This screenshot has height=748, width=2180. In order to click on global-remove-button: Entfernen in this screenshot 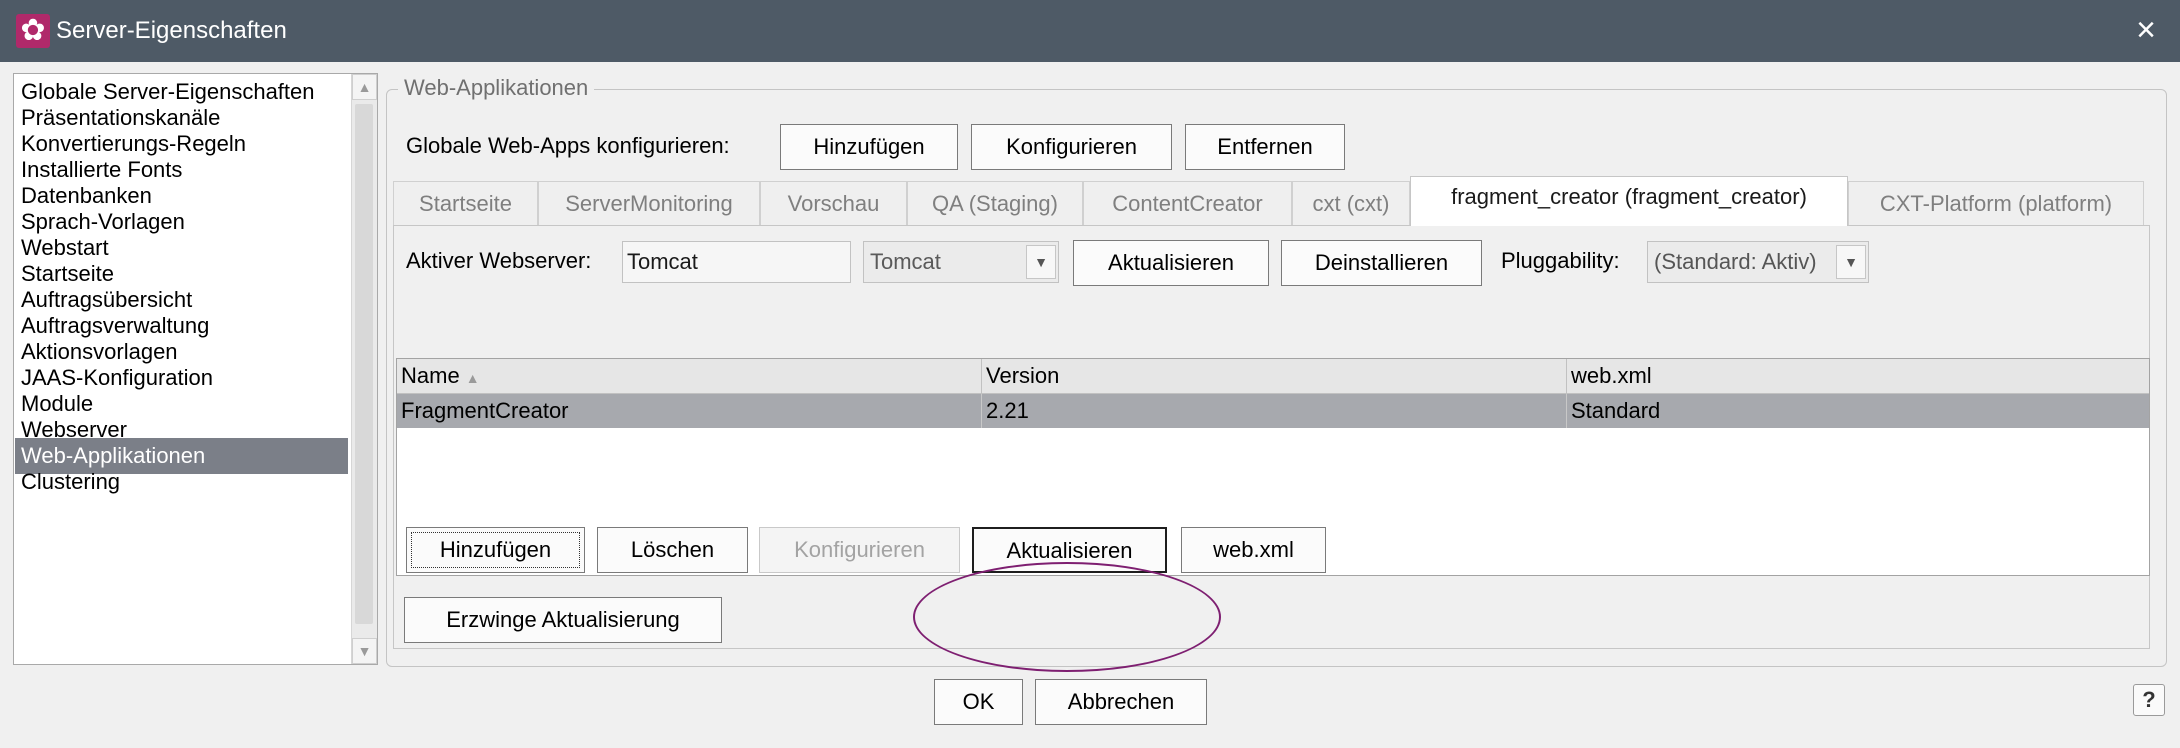, I will do `click(1265, 147)`.